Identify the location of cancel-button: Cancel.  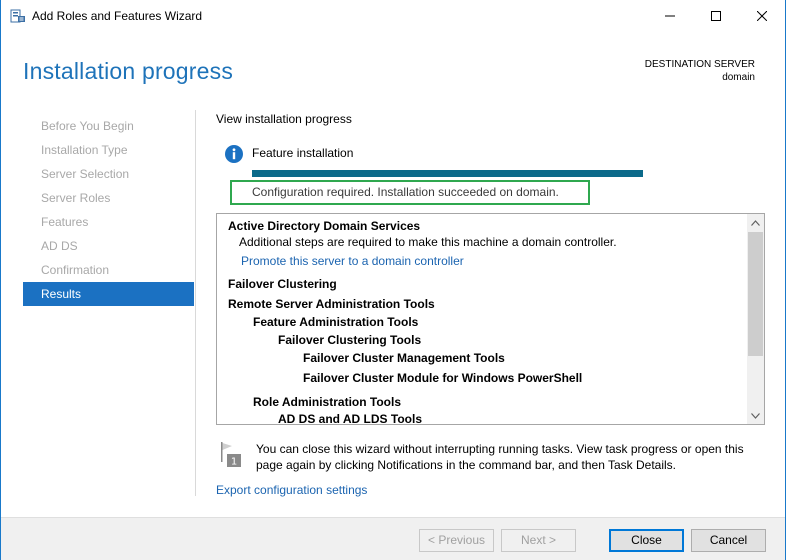
(728, 540).